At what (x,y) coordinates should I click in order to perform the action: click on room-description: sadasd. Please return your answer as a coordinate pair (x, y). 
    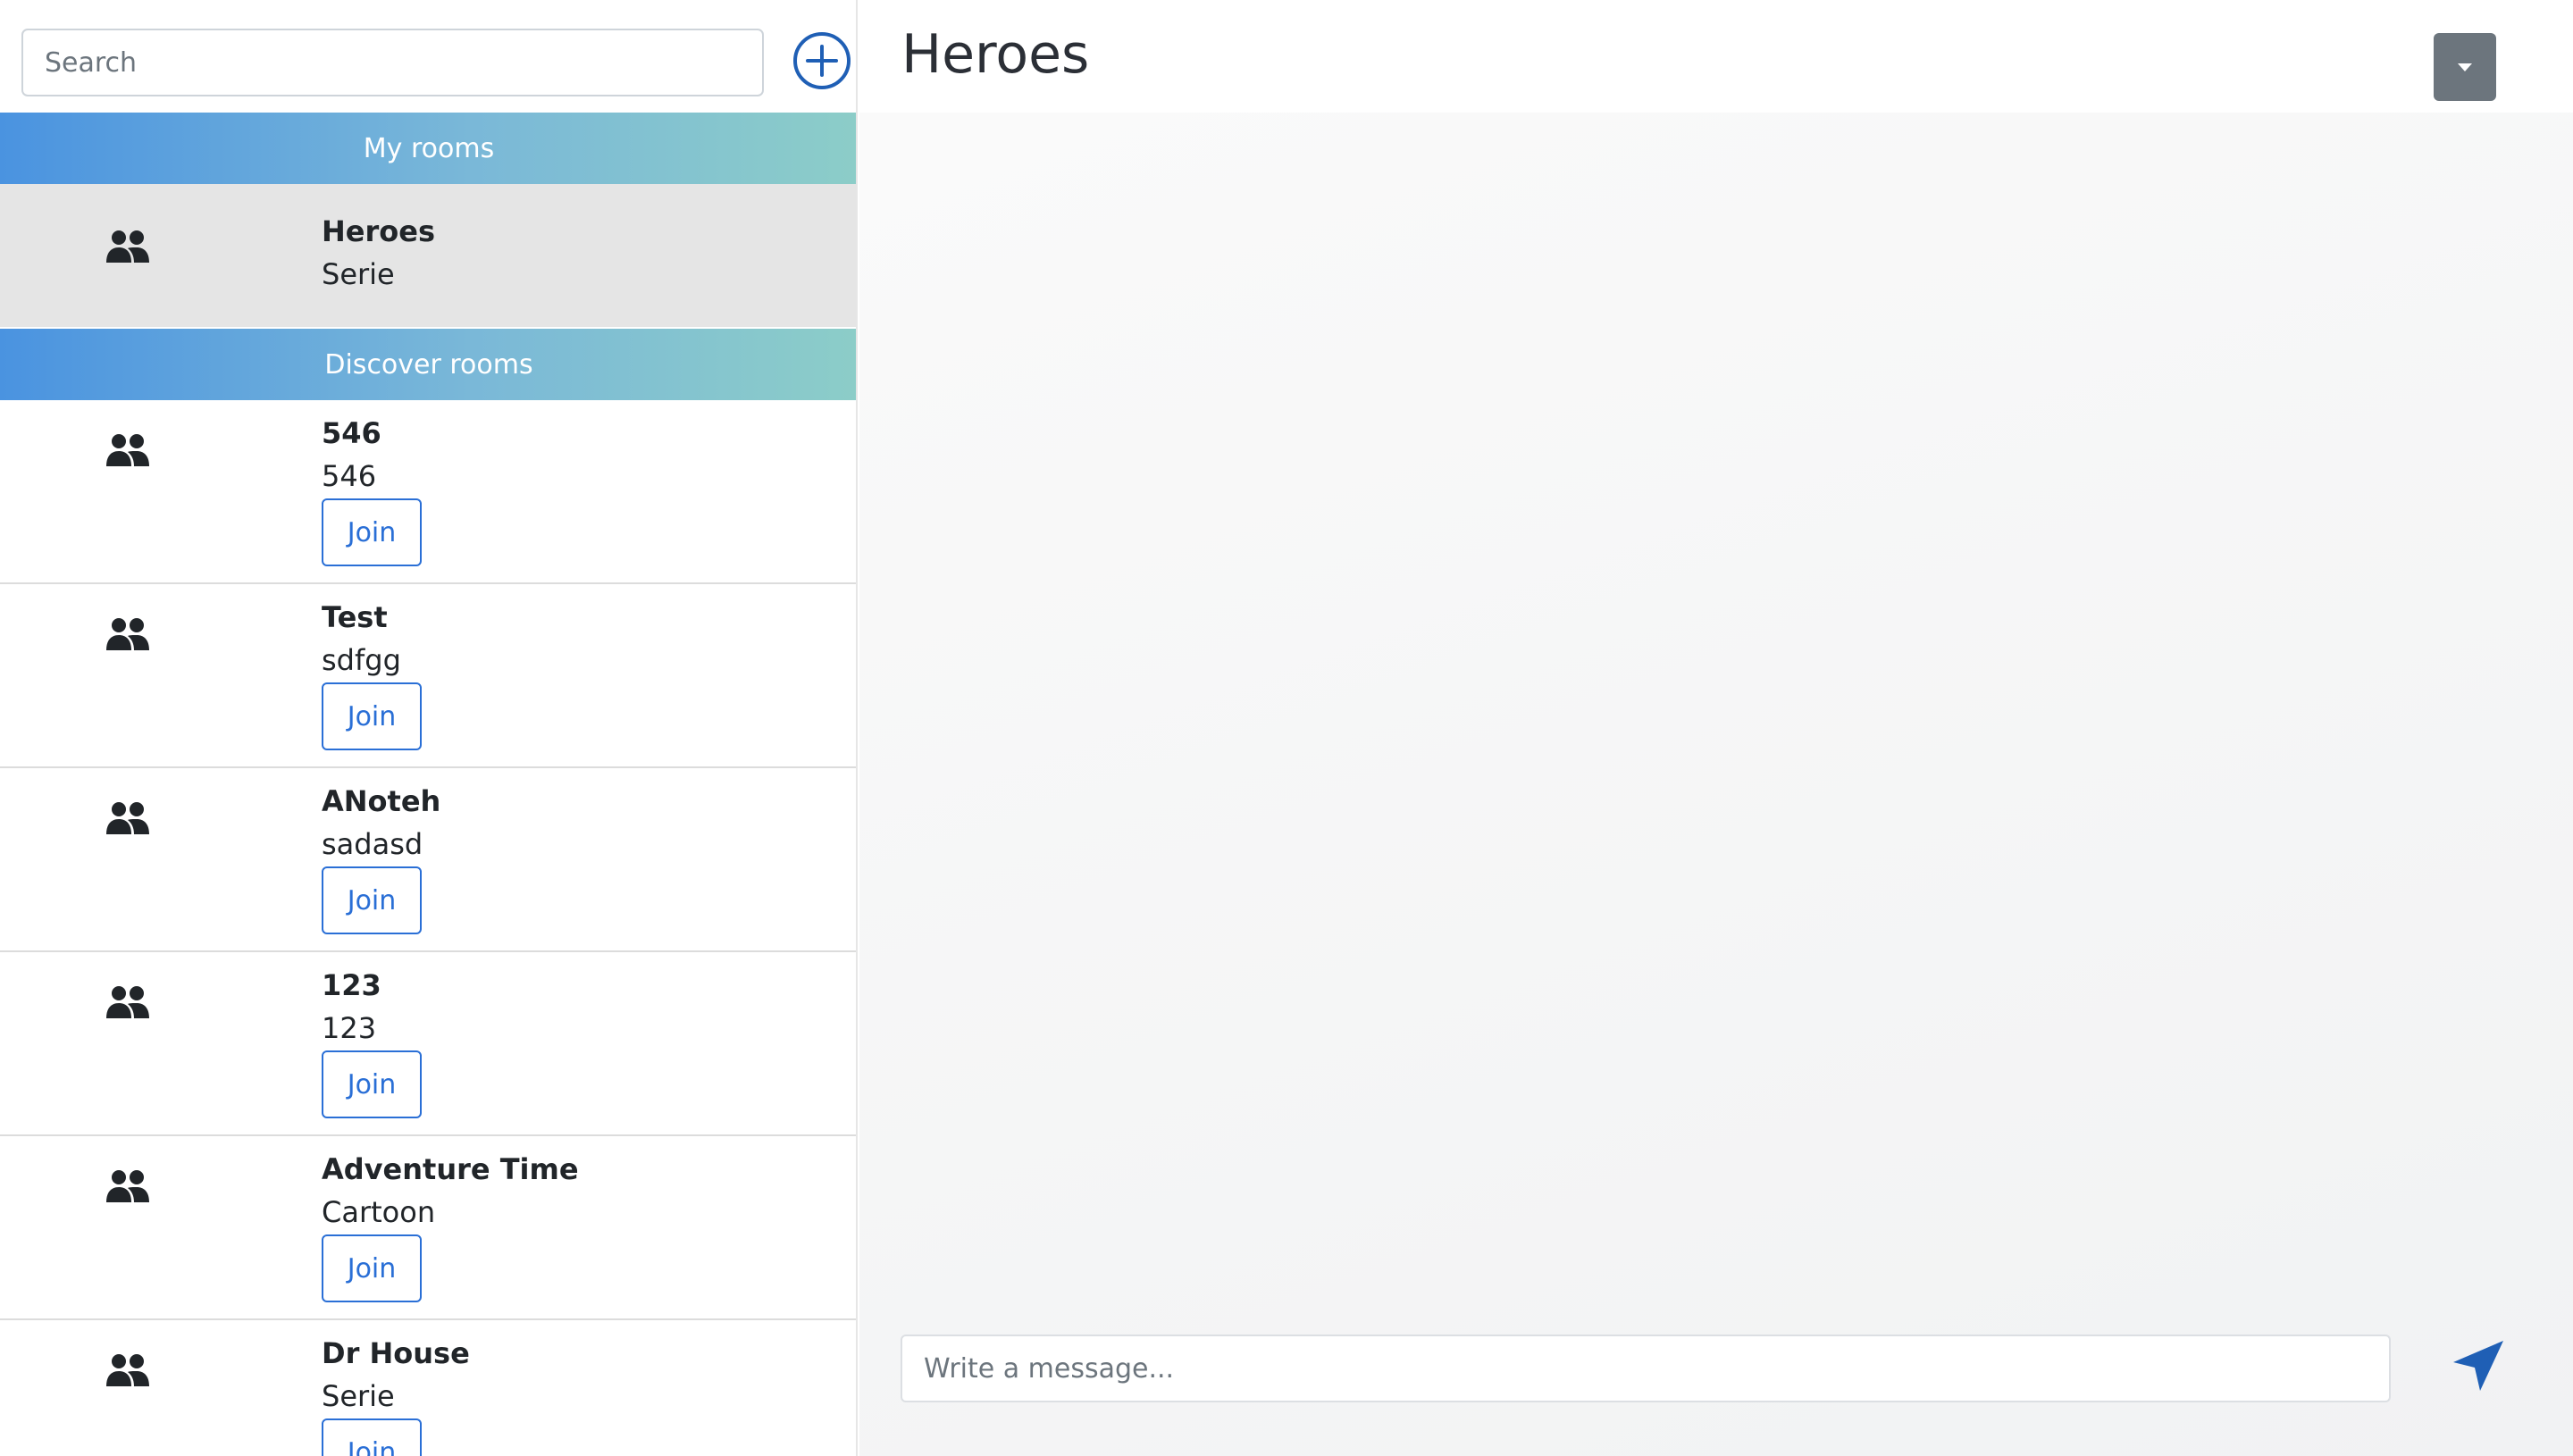
    Looking at the image, I should click on (372, 844).